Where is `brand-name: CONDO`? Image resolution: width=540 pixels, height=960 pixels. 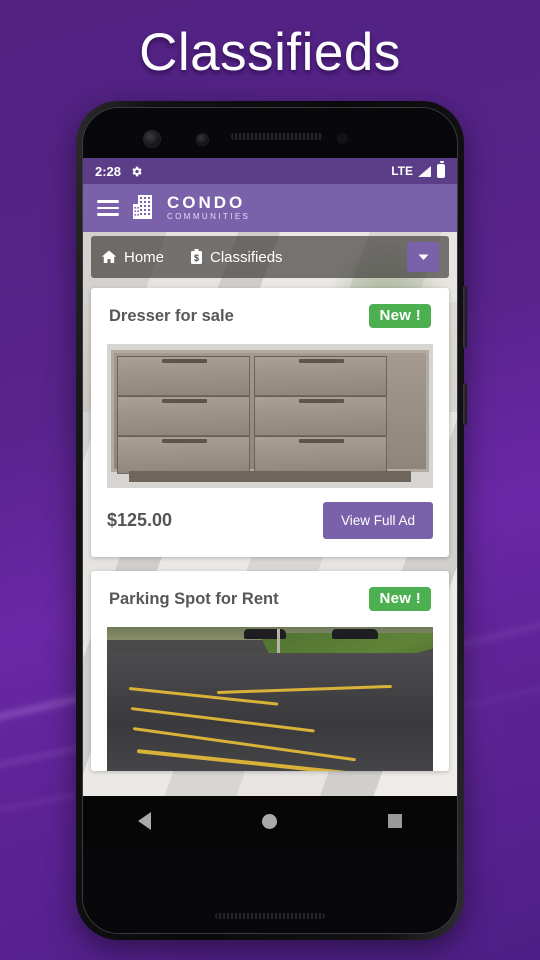 brand-name: CONDO is located at coordinates (206, 202).